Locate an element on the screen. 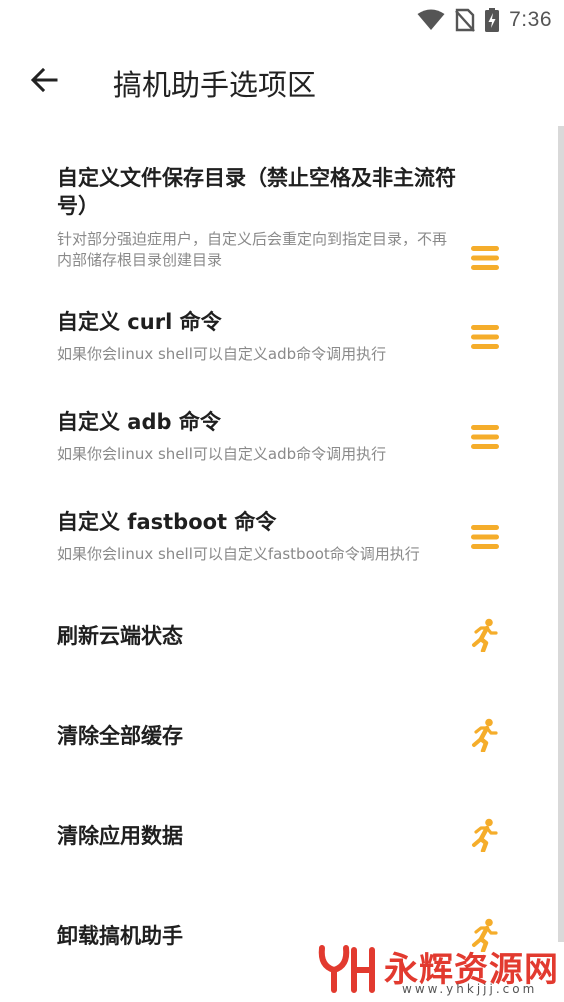  wifi-icon is located at coordinates (431, 20).